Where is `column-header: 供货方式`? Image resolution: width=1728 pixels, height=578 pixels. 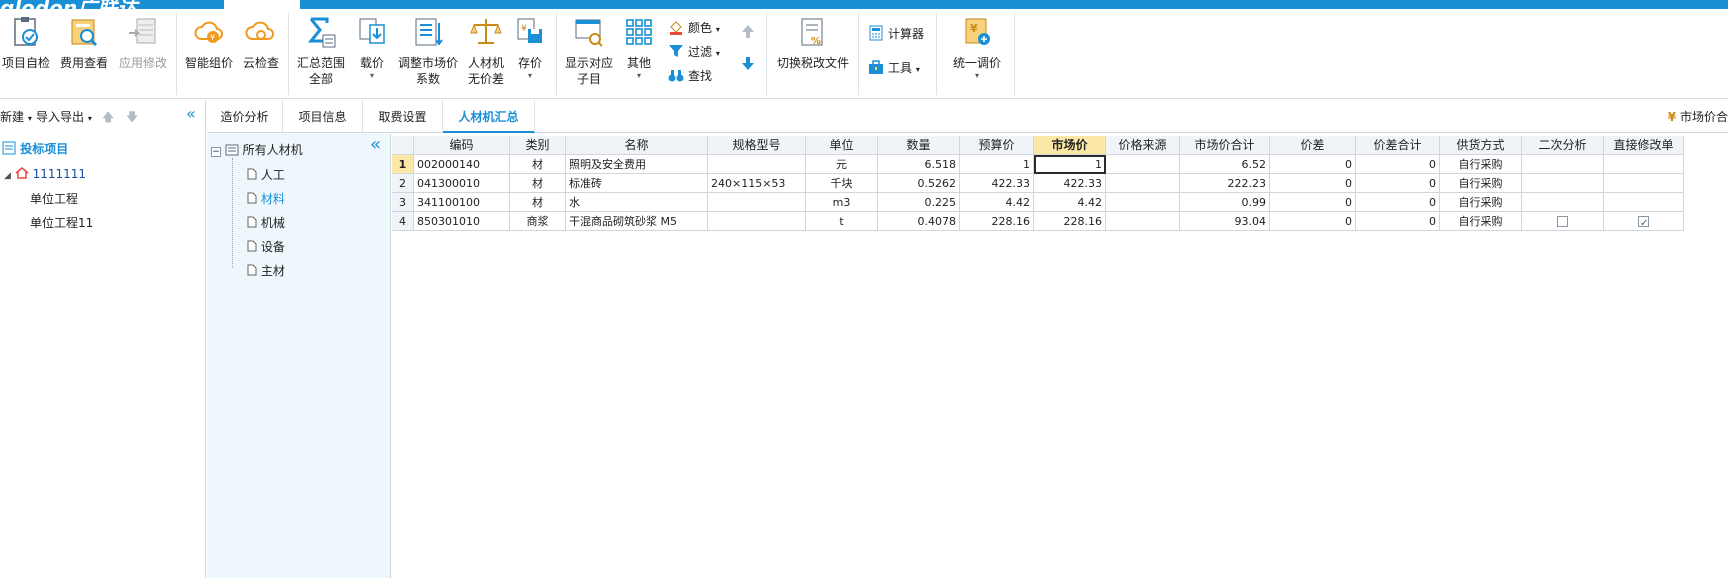
column-header: 供货方式 is located at coordinates (1481, 145).